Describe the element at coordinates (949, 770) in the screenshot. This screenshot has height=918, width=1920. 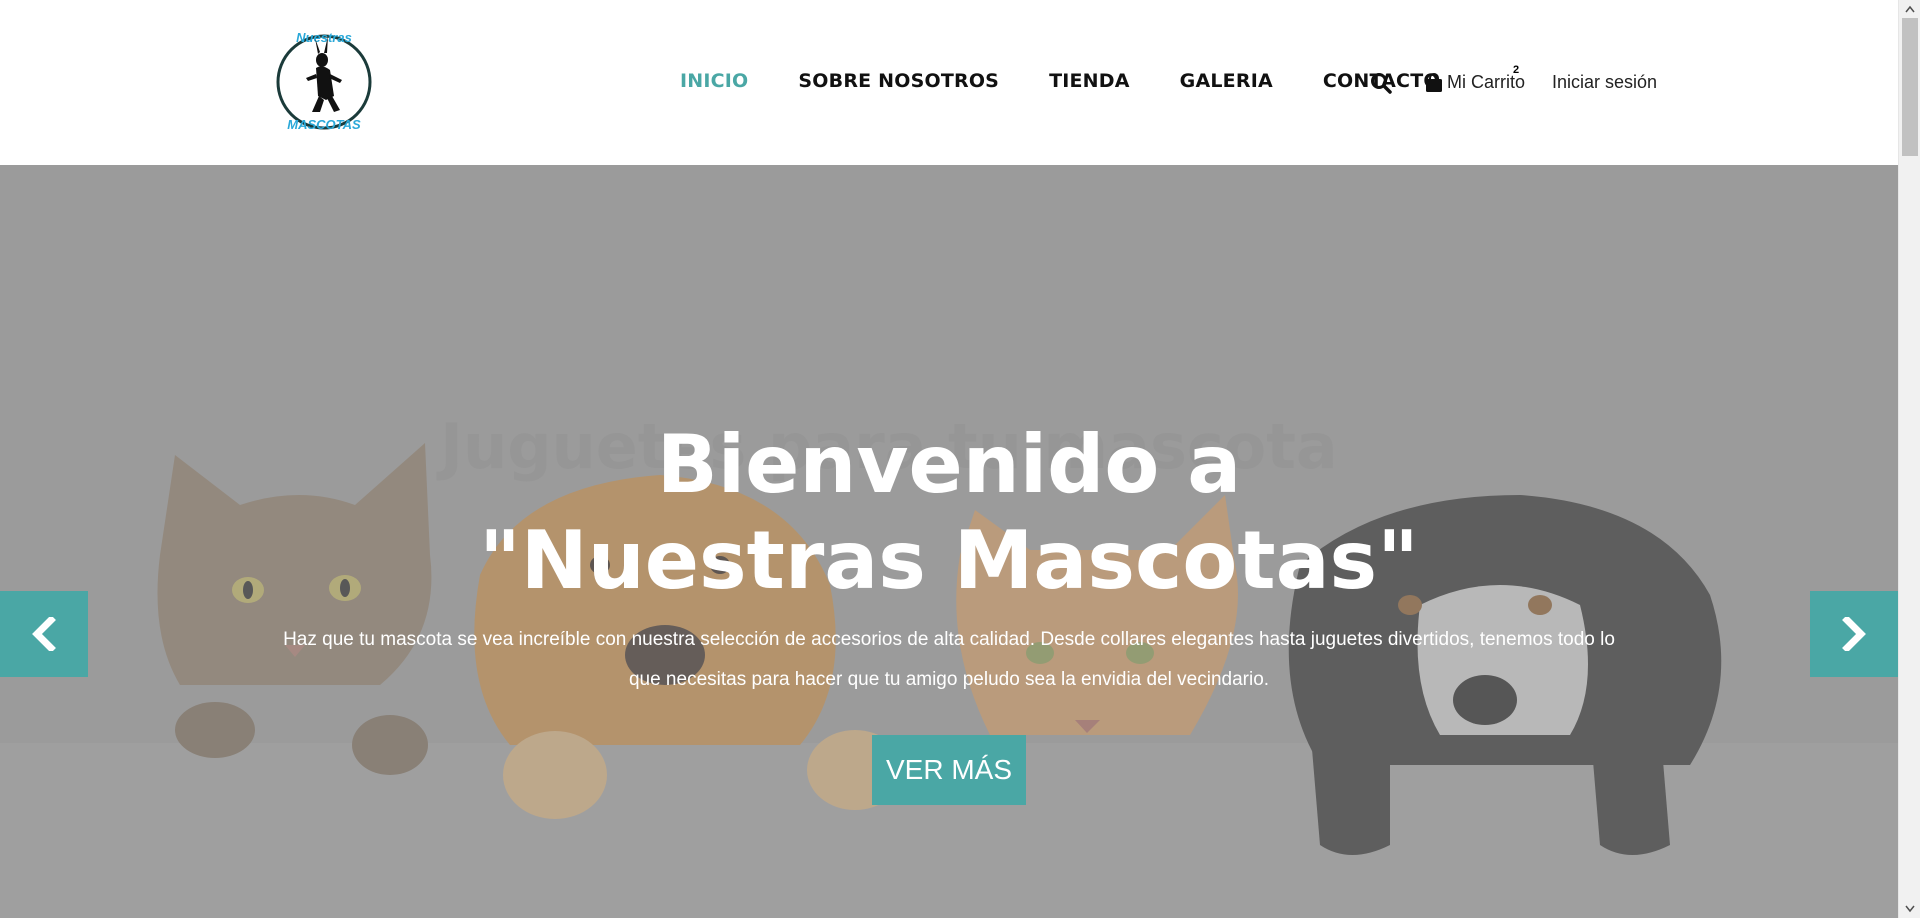
I see `ver-mas-button: VER MÁS` at that location.